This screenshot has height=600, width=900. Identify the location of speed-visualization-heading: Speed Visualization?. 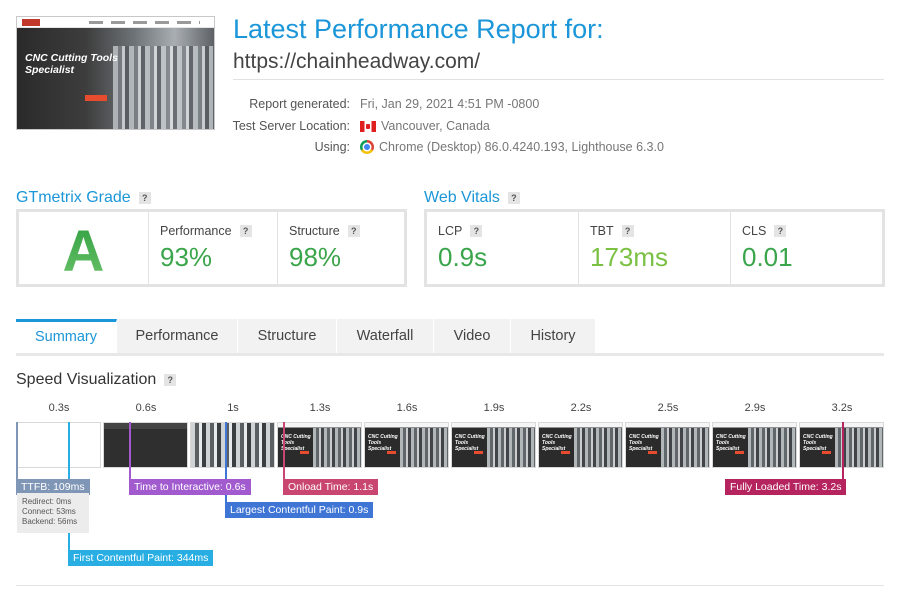
(96, 380).